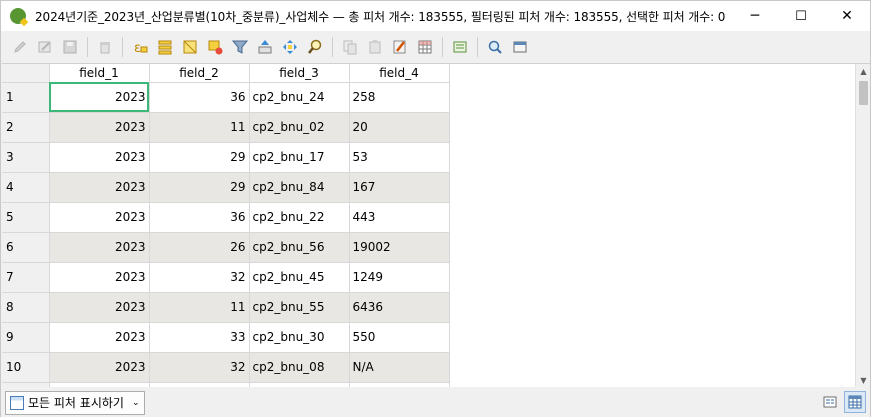 The height and width of the screenshot is (417, 871). Describe the element at coordinates (165, 47) in the screenshot. I see `select-all-icon` at that location.